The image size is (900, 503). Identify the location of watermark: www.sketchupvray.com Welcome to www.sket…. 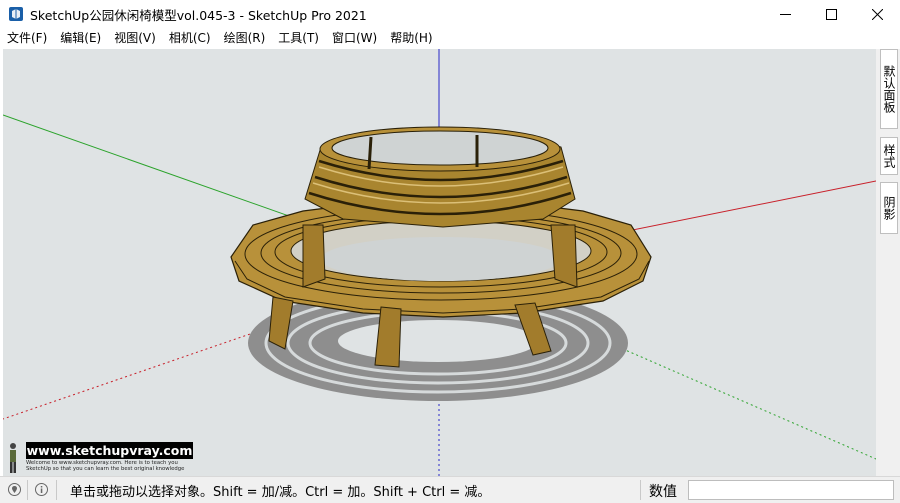
(99, 458).